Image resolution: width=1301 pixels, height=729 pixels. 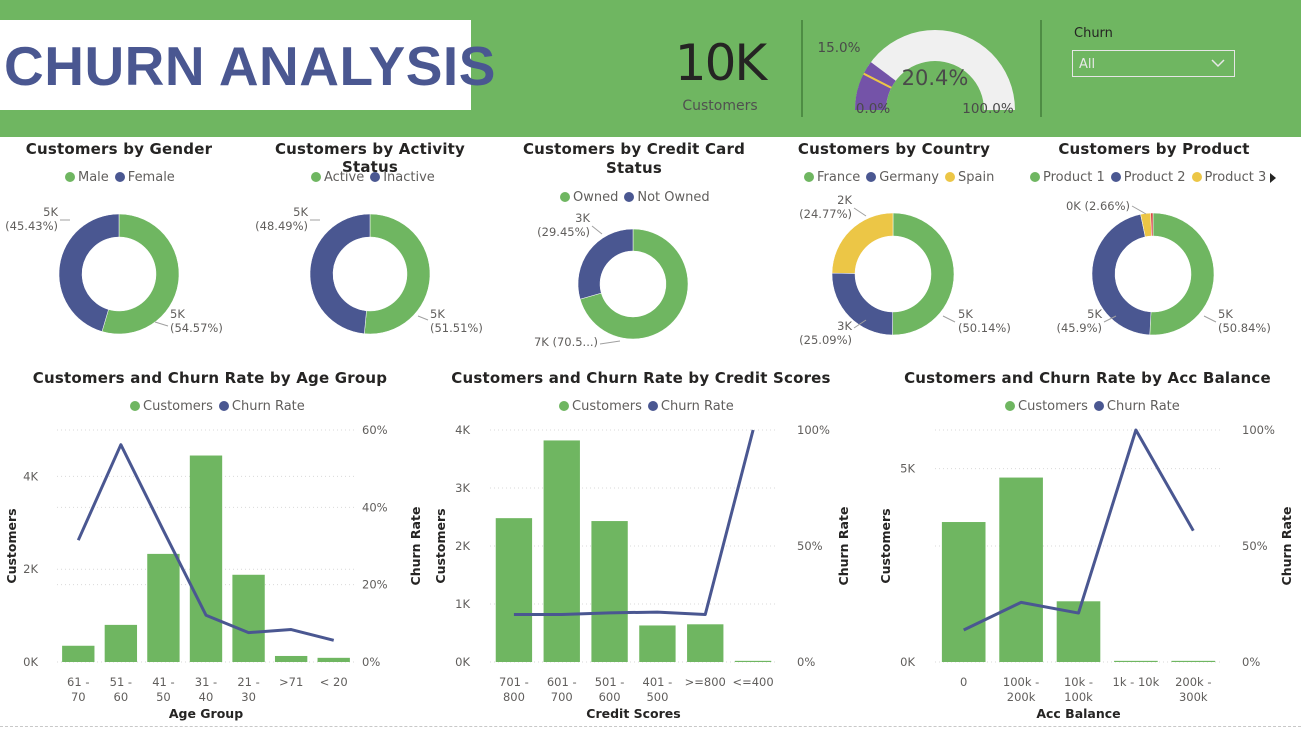 What do you see at coordinates (1078, 713) in the screenshot?
I see `x-axis-title: Acc Balance` at bounding box center [1078, 713].